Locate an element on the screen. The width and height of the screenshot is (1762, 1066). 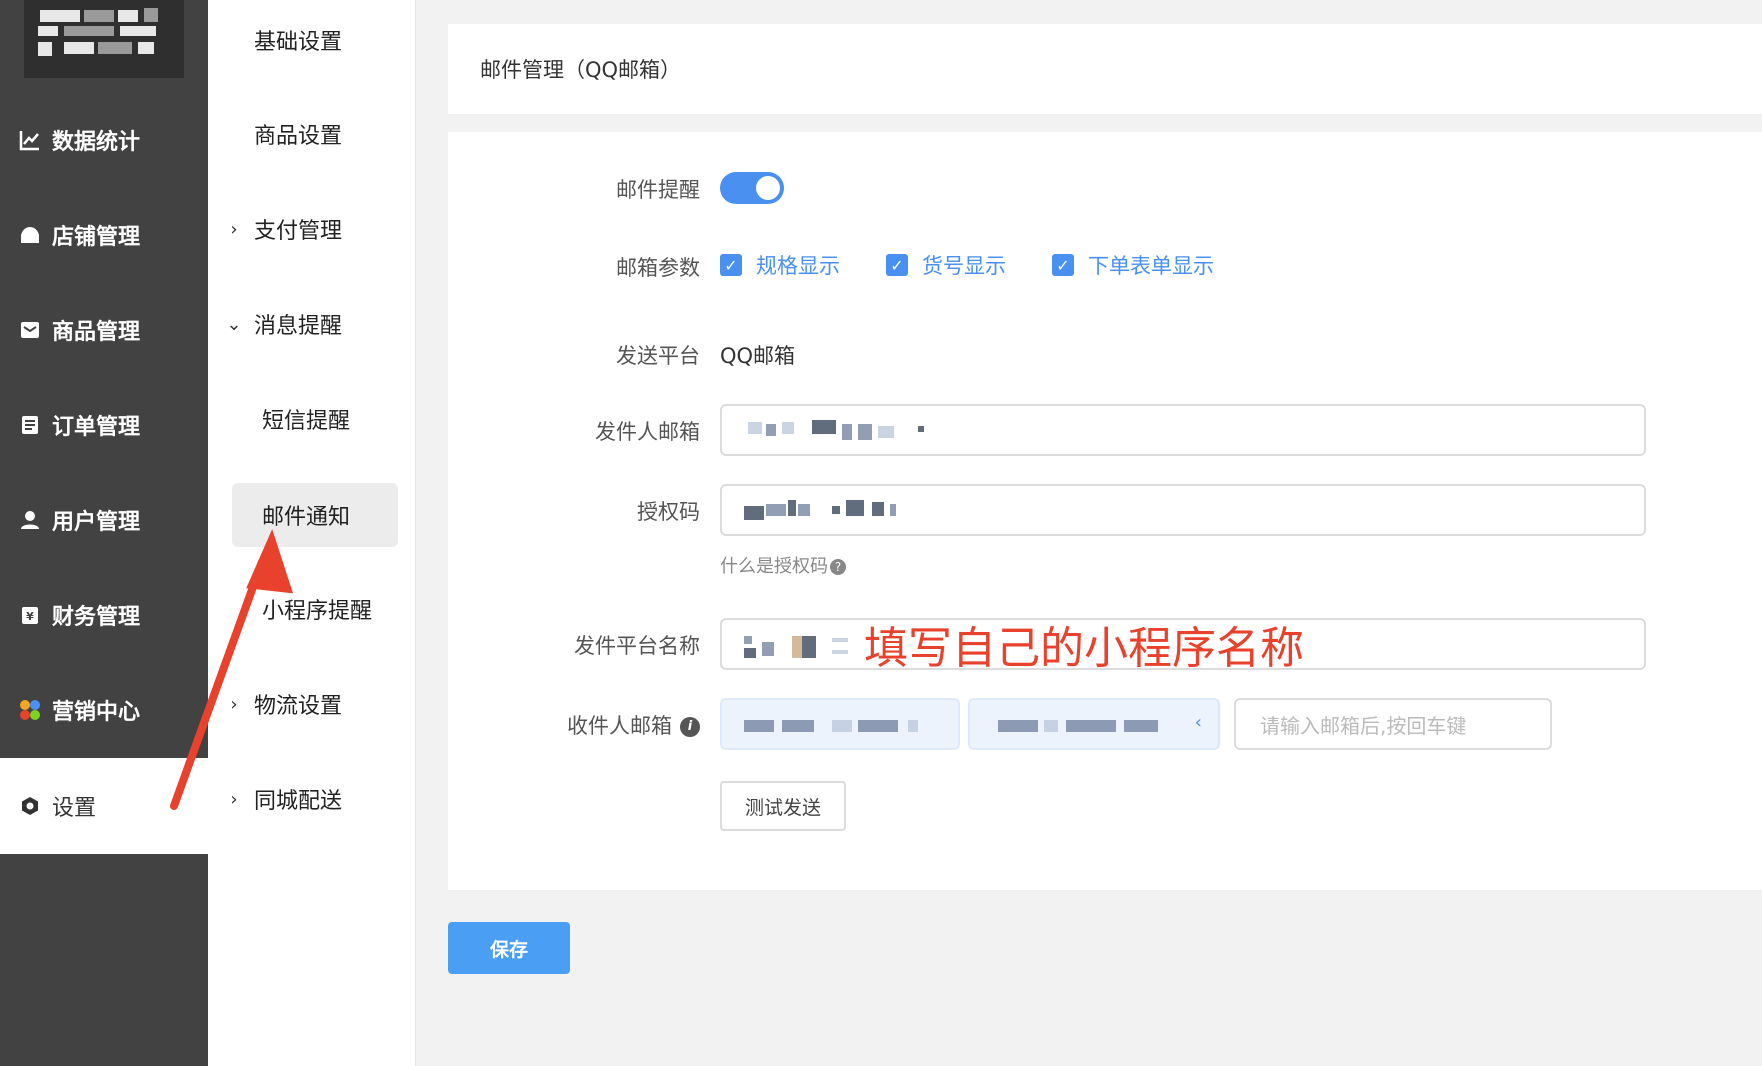
submenu-local-delivery: › 同城配送 is located at coordinates (312, 799).